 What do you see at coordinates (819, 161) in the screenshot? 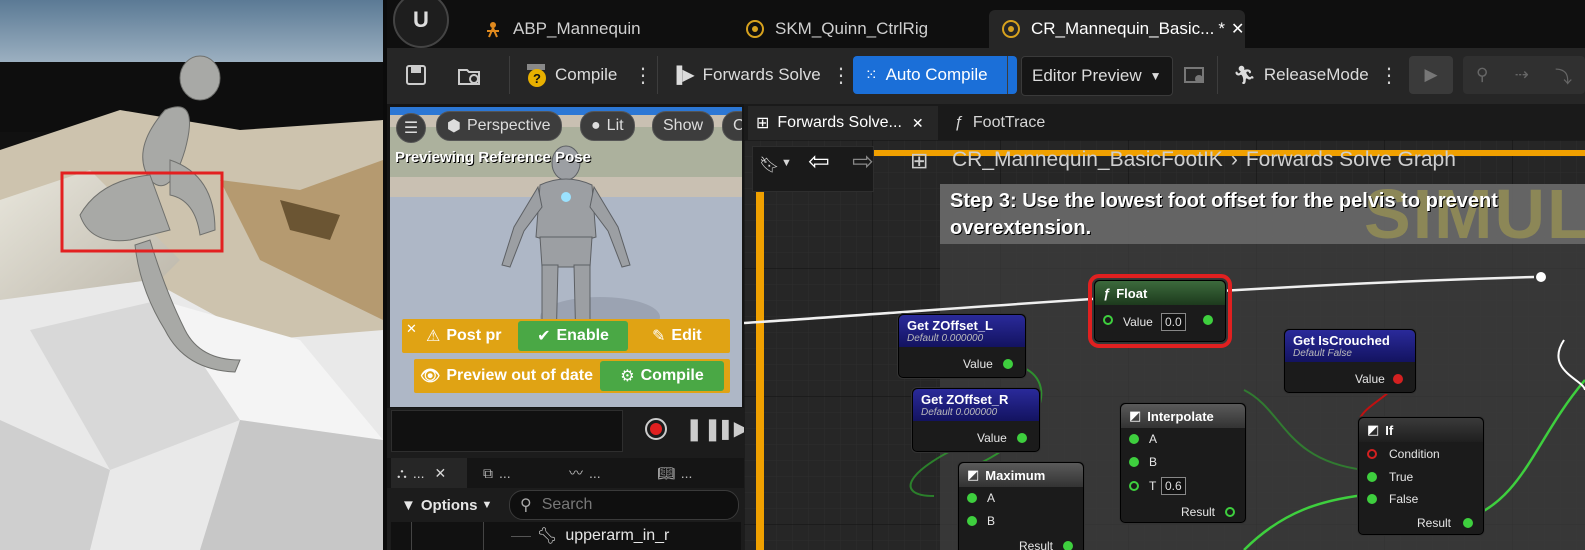
I see `back-arrow-icon: ⇦` at bounding box center [819, 161].